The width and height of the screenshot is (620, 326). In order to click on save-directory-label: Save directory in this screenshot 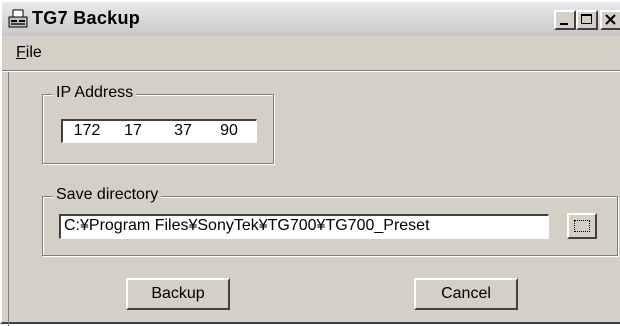, I will do `click(107, 195)`.